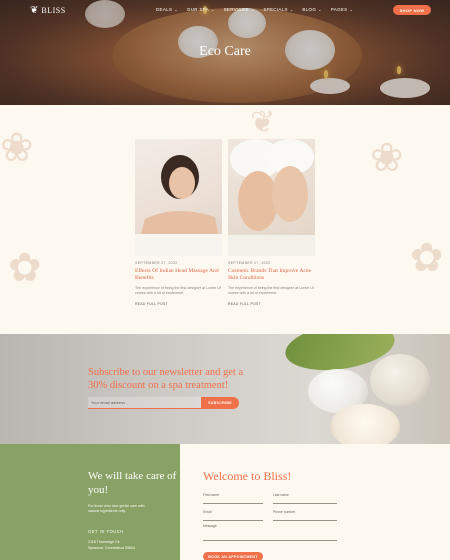 The width and height of the screenshot is (450, 560). What do you see at coordinates (233, 515) in the screenshot?
I see `email-field: Email` at bounding box center [233, 515].